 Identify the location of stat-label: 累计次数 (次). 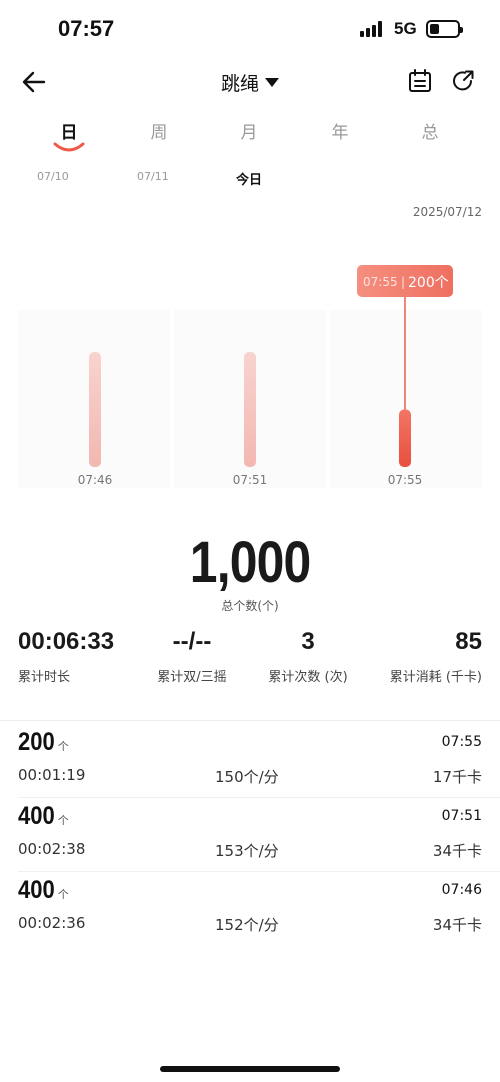
(308, 677).